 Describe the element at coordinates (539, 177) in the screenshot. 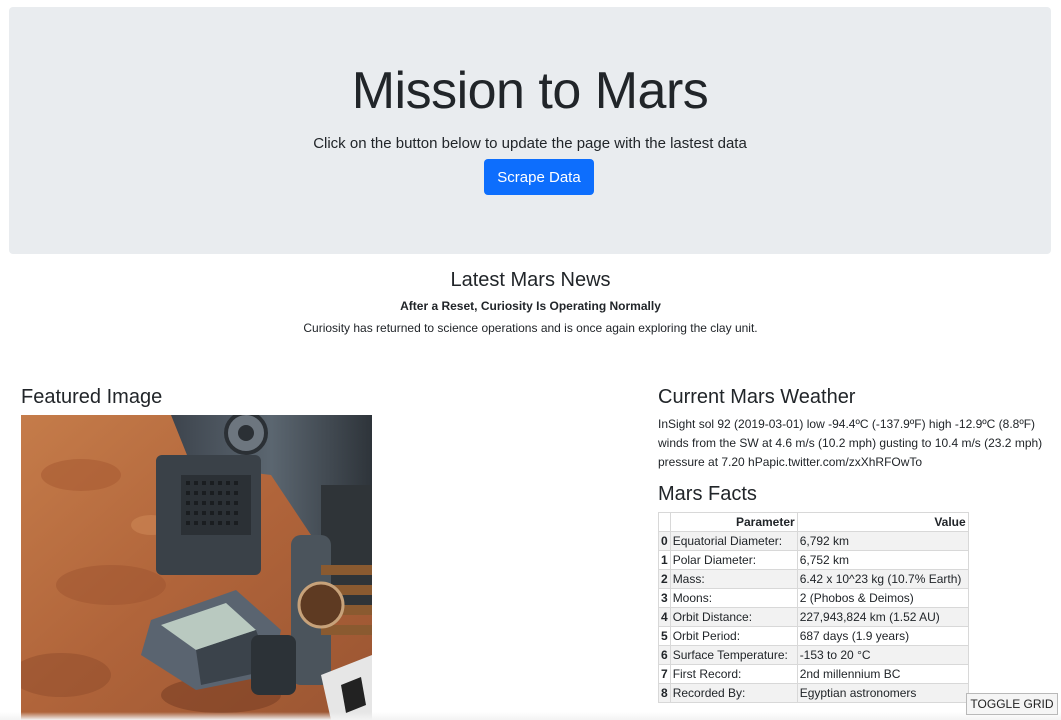

I see `scrape-data-button: Scrape Data` at that location.